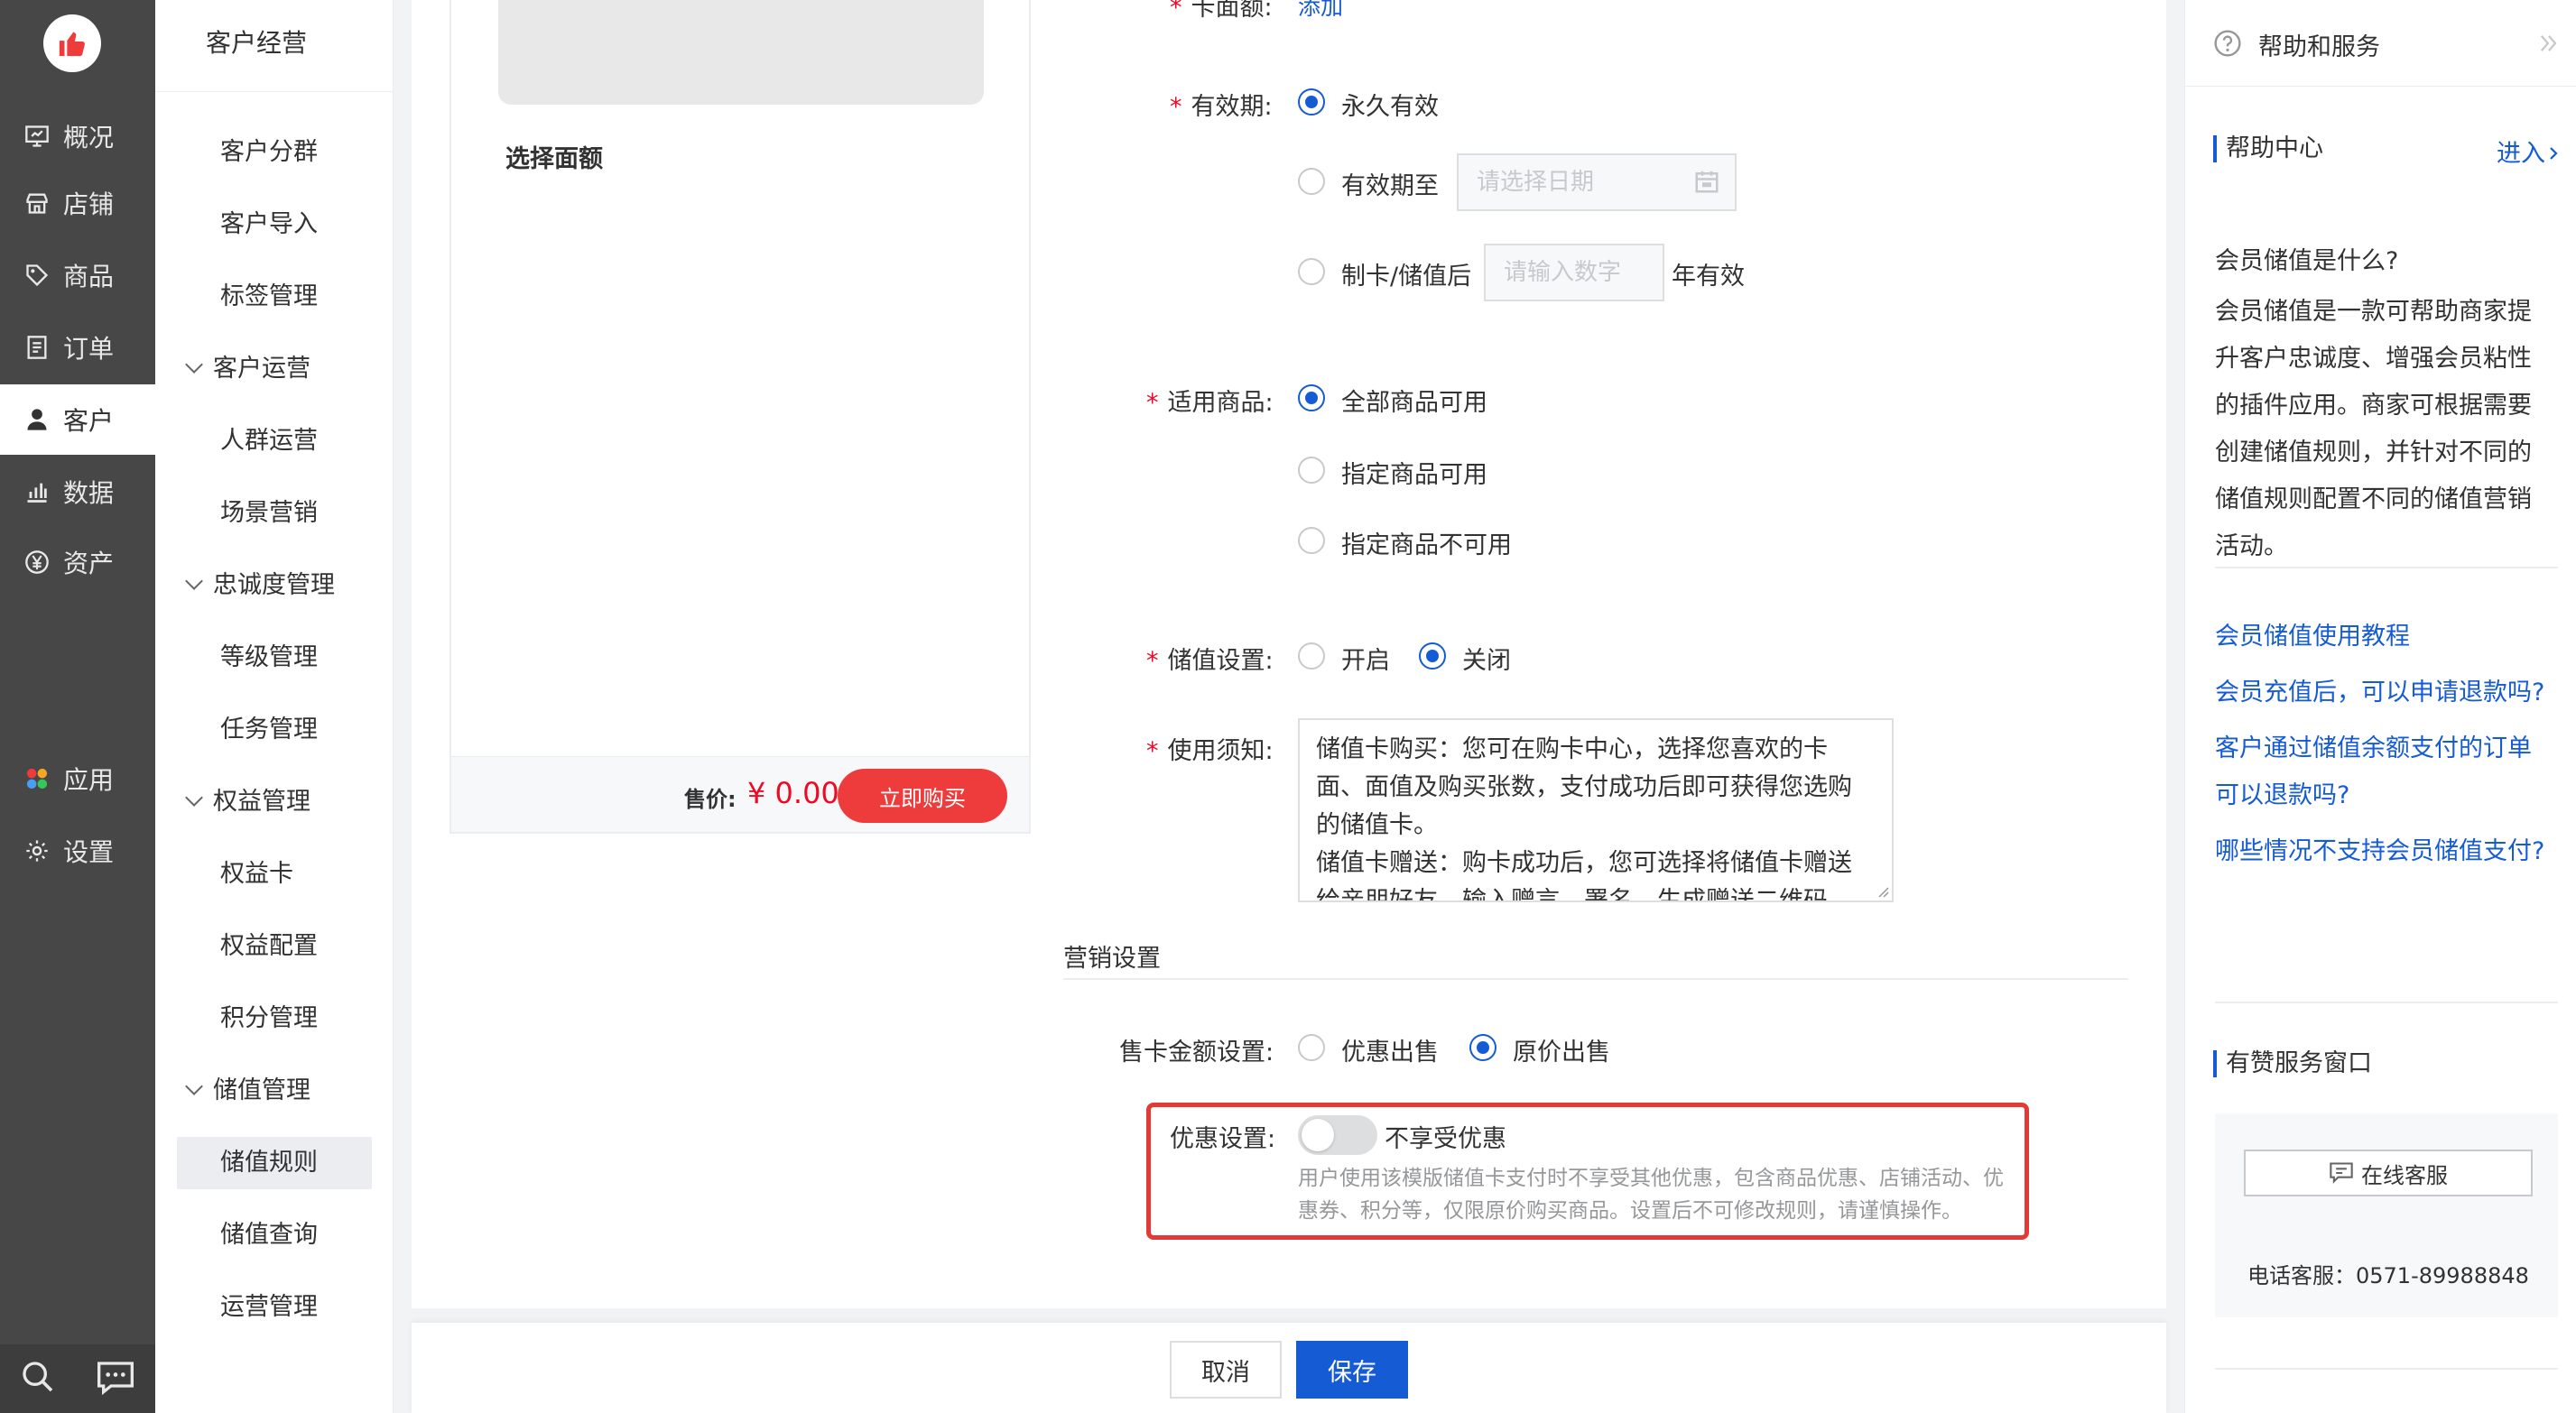  What do you see at coordinates (1883, 893) in the screenshot?
I see `resize-handle-icon` at bounding box center [1883, 893].